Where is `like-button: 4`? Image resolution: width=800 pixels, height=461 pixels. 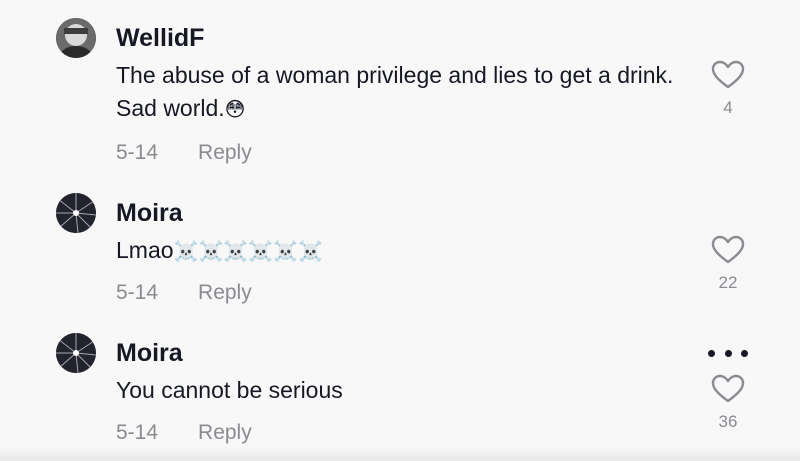
like-button: 4 is located at coordinates (728, 89).